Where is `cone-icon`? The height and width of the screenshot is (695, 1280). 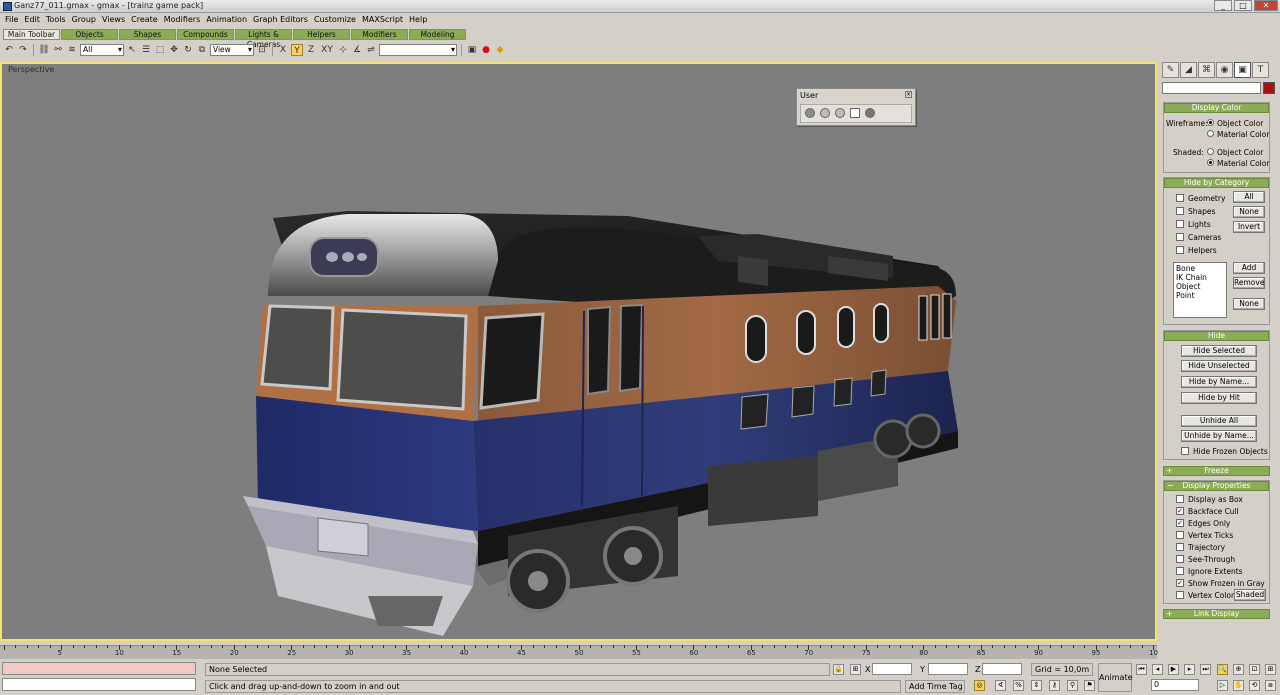 cone-icon is located at coordinates (825, 113).